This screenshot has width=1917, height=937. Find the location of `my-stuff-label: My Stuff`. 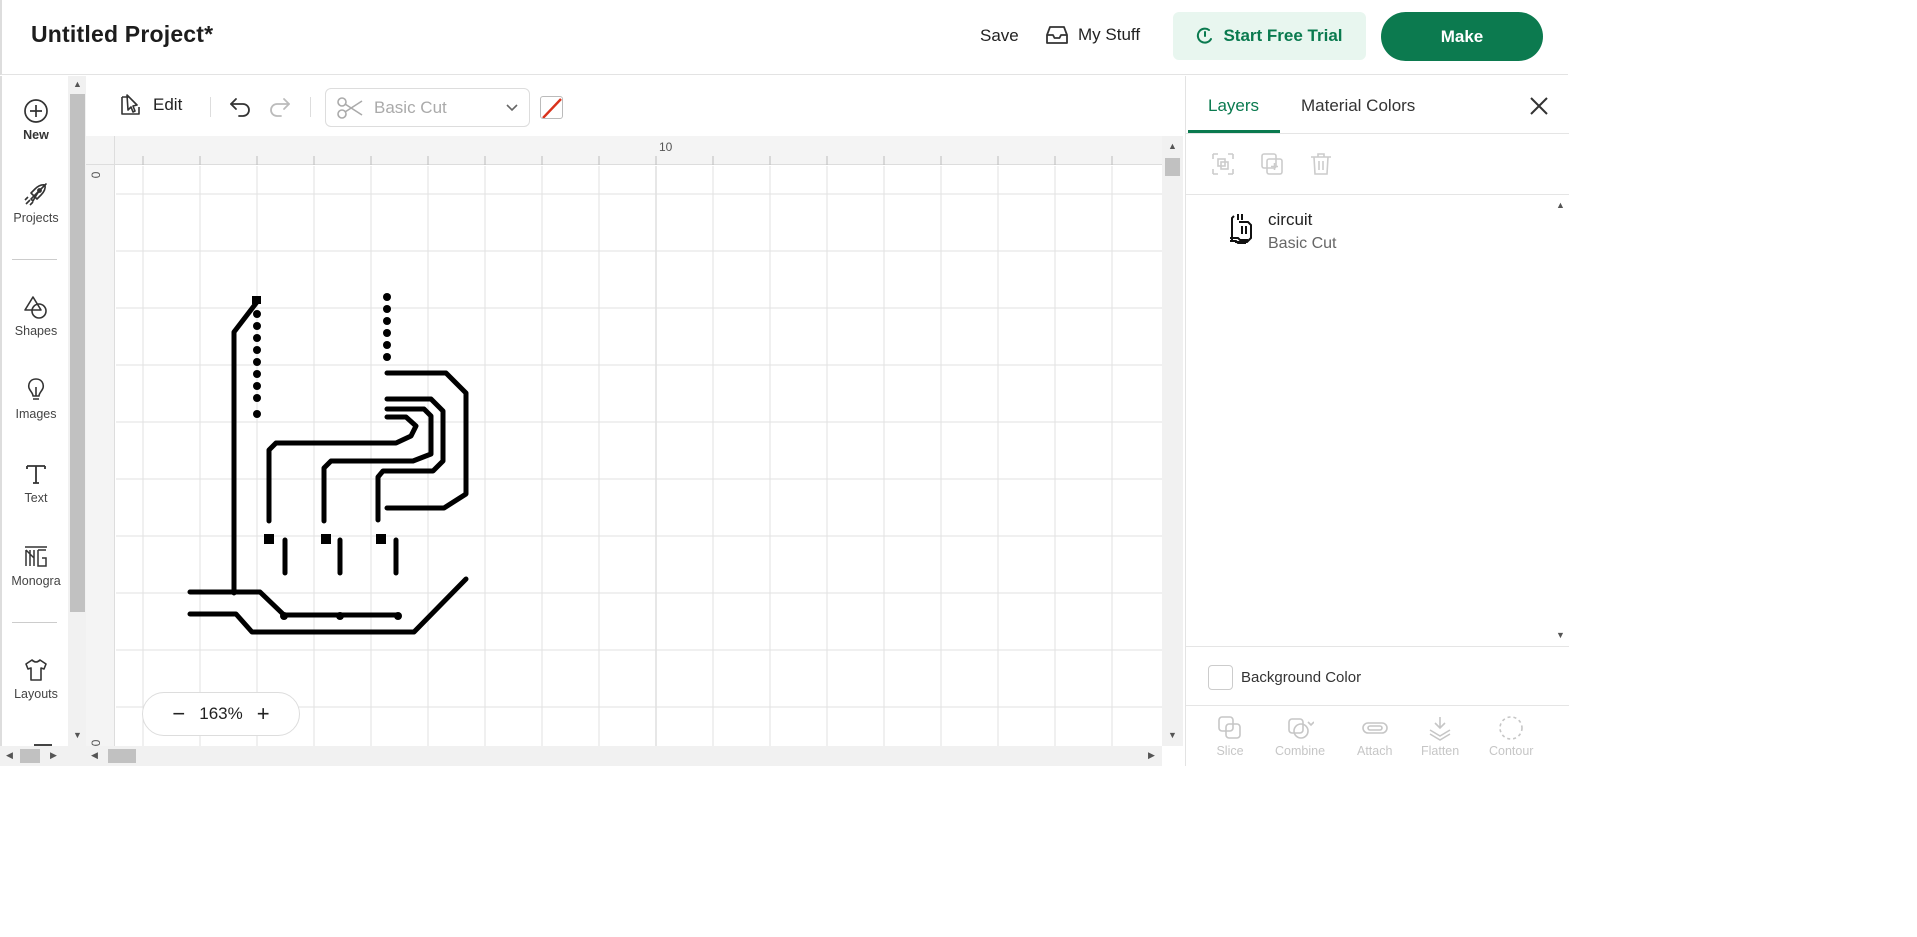

my-stuff-label: My Stuff is located at coordinates (1109, 34).